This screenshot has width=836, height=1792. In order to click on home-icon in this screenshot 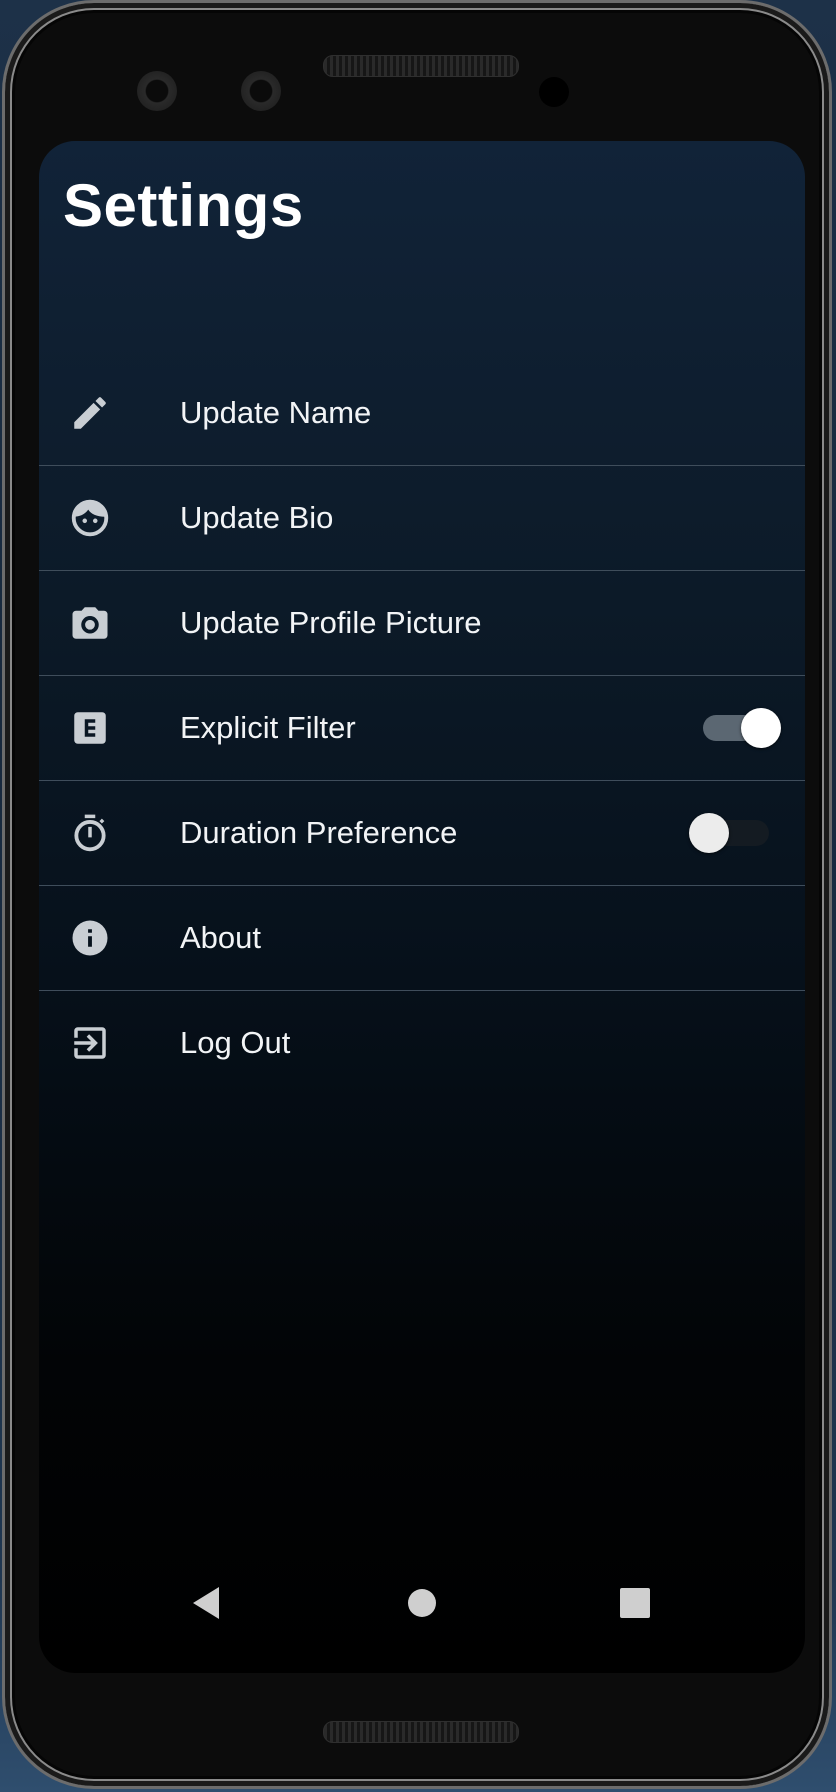, I will do `click(422, 1603)`.